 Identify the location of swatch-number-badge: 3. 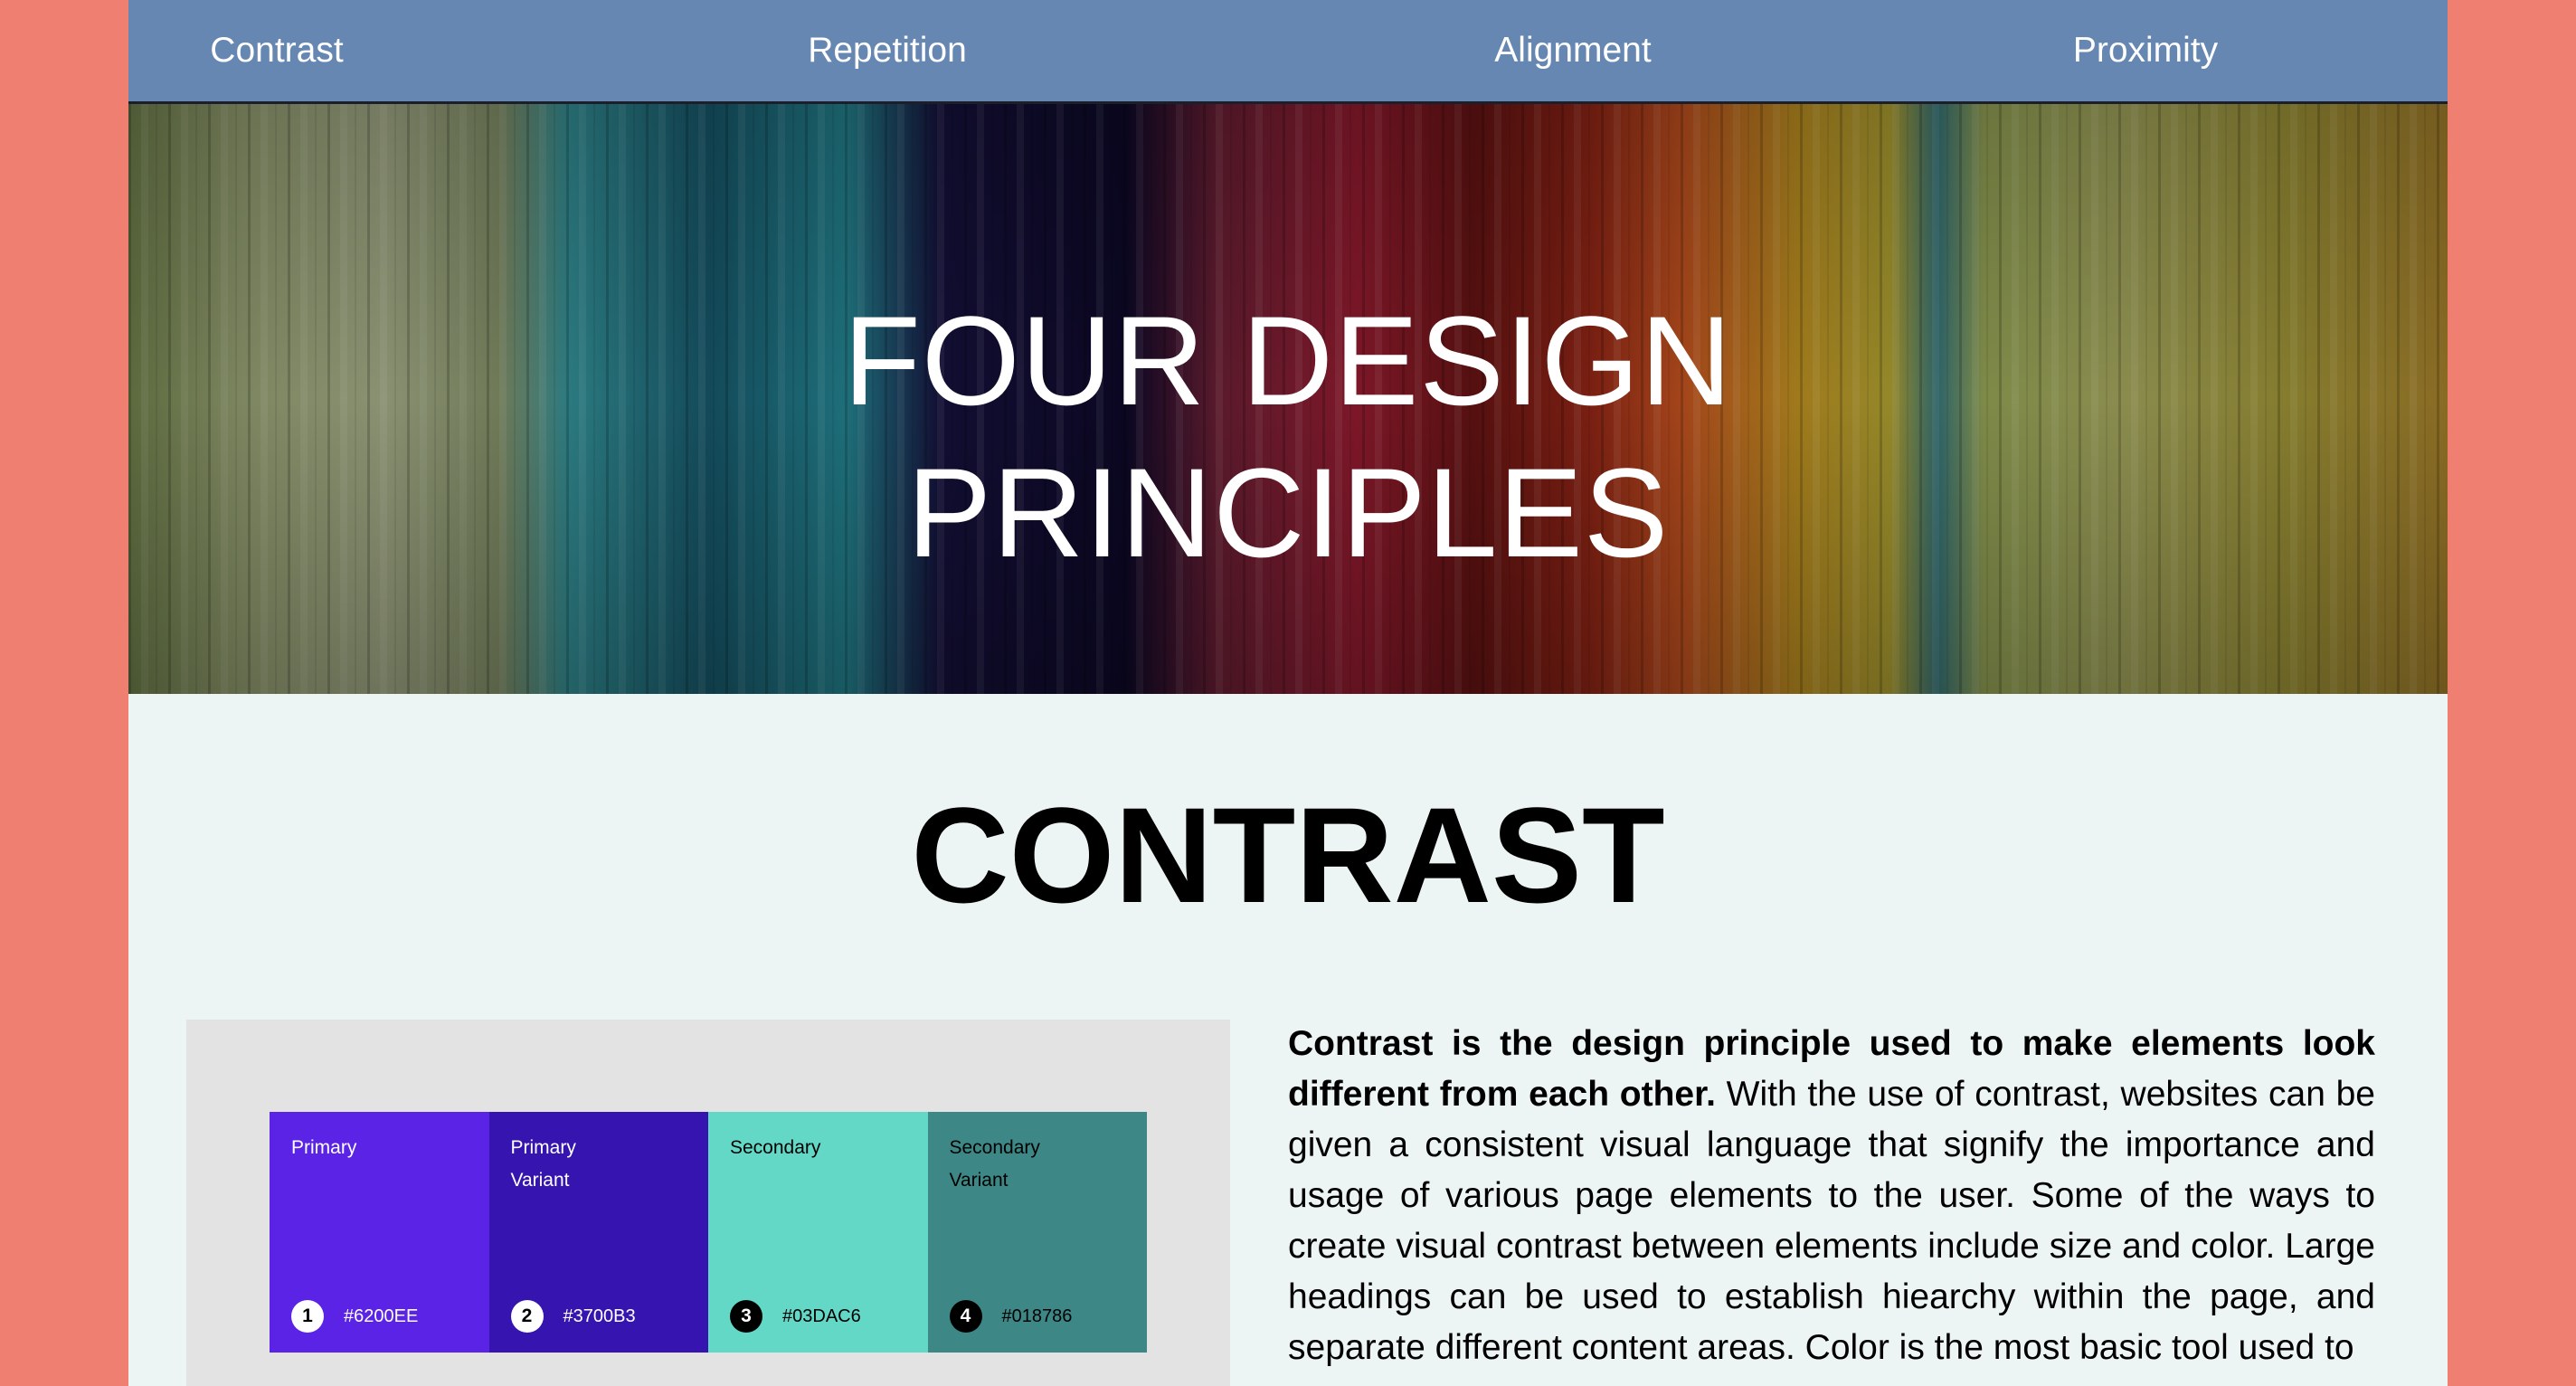
(746, 1316).